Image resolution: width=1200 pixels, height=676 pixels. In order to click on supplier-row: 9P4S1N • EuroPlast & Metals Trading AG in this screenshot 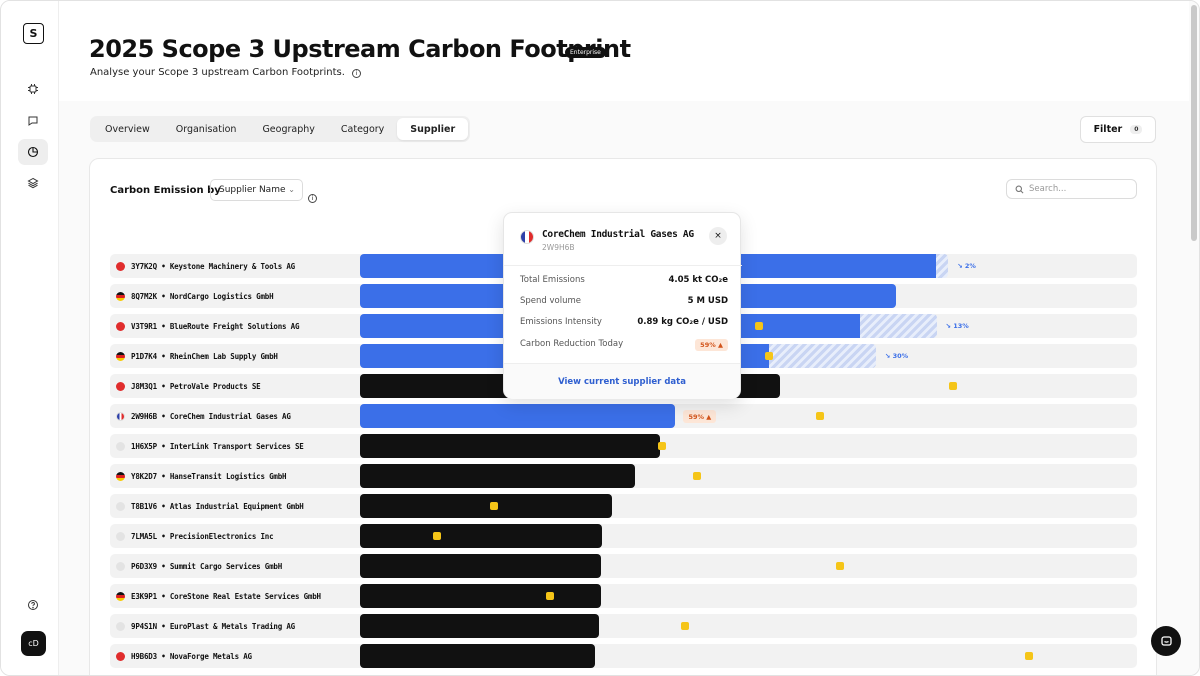, I will do `click(623, 626)`.